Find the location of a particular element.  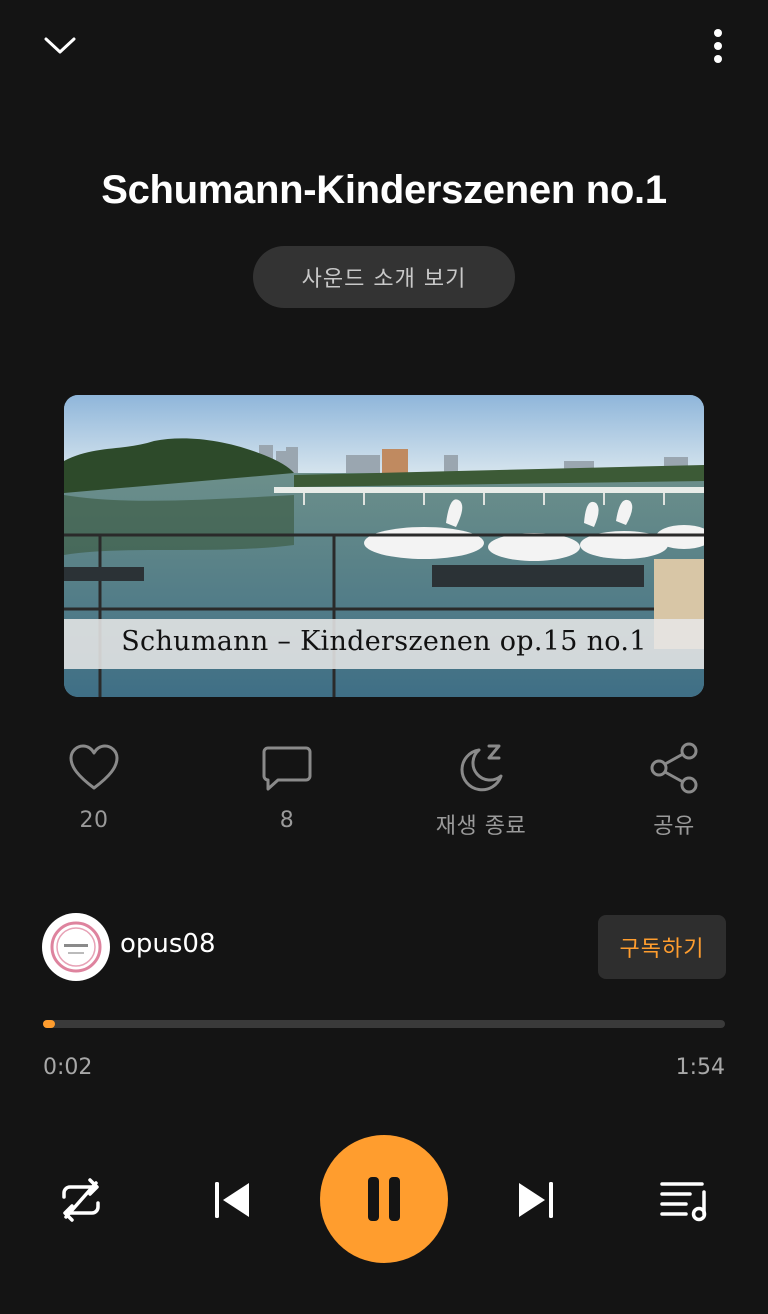

progress-track is located at coordinates (384, 1024).